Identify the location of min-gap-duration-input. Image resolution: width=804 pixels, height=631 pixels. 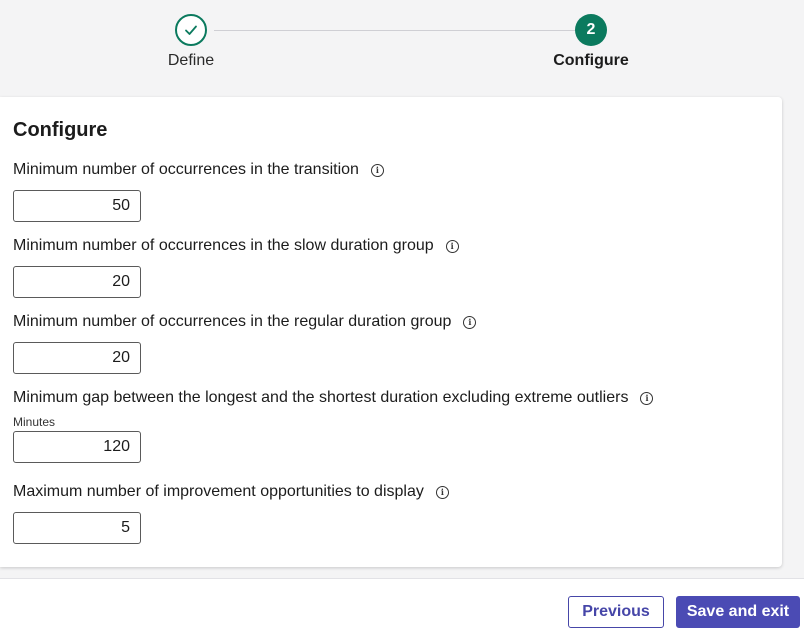
(77, 447).